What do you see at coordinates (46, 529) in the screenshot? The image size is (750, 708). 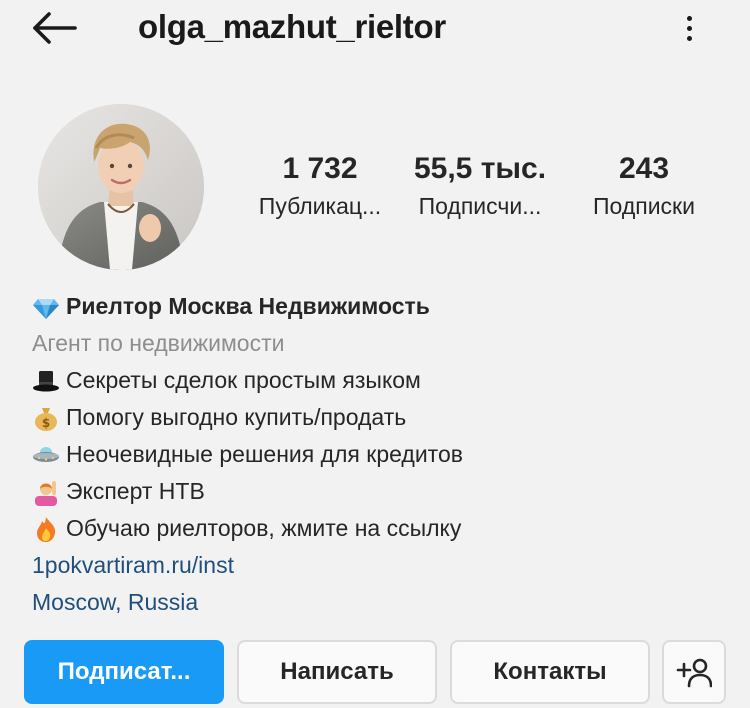 I see `fire-icon` at bounding box center [46, 529].